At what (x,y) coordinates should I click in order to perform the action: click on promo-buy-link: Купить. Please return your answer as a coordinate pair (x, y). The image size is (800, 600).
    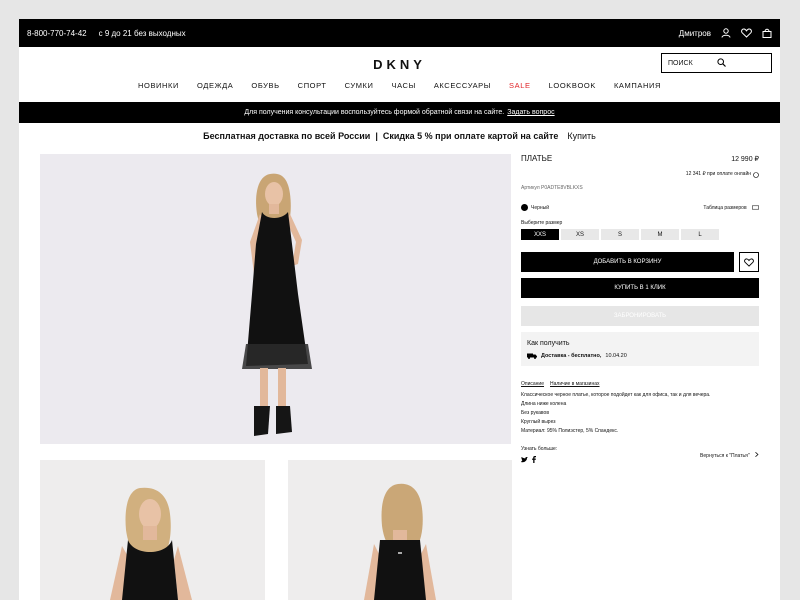
    Looking at the image, I should click on (581, 136).